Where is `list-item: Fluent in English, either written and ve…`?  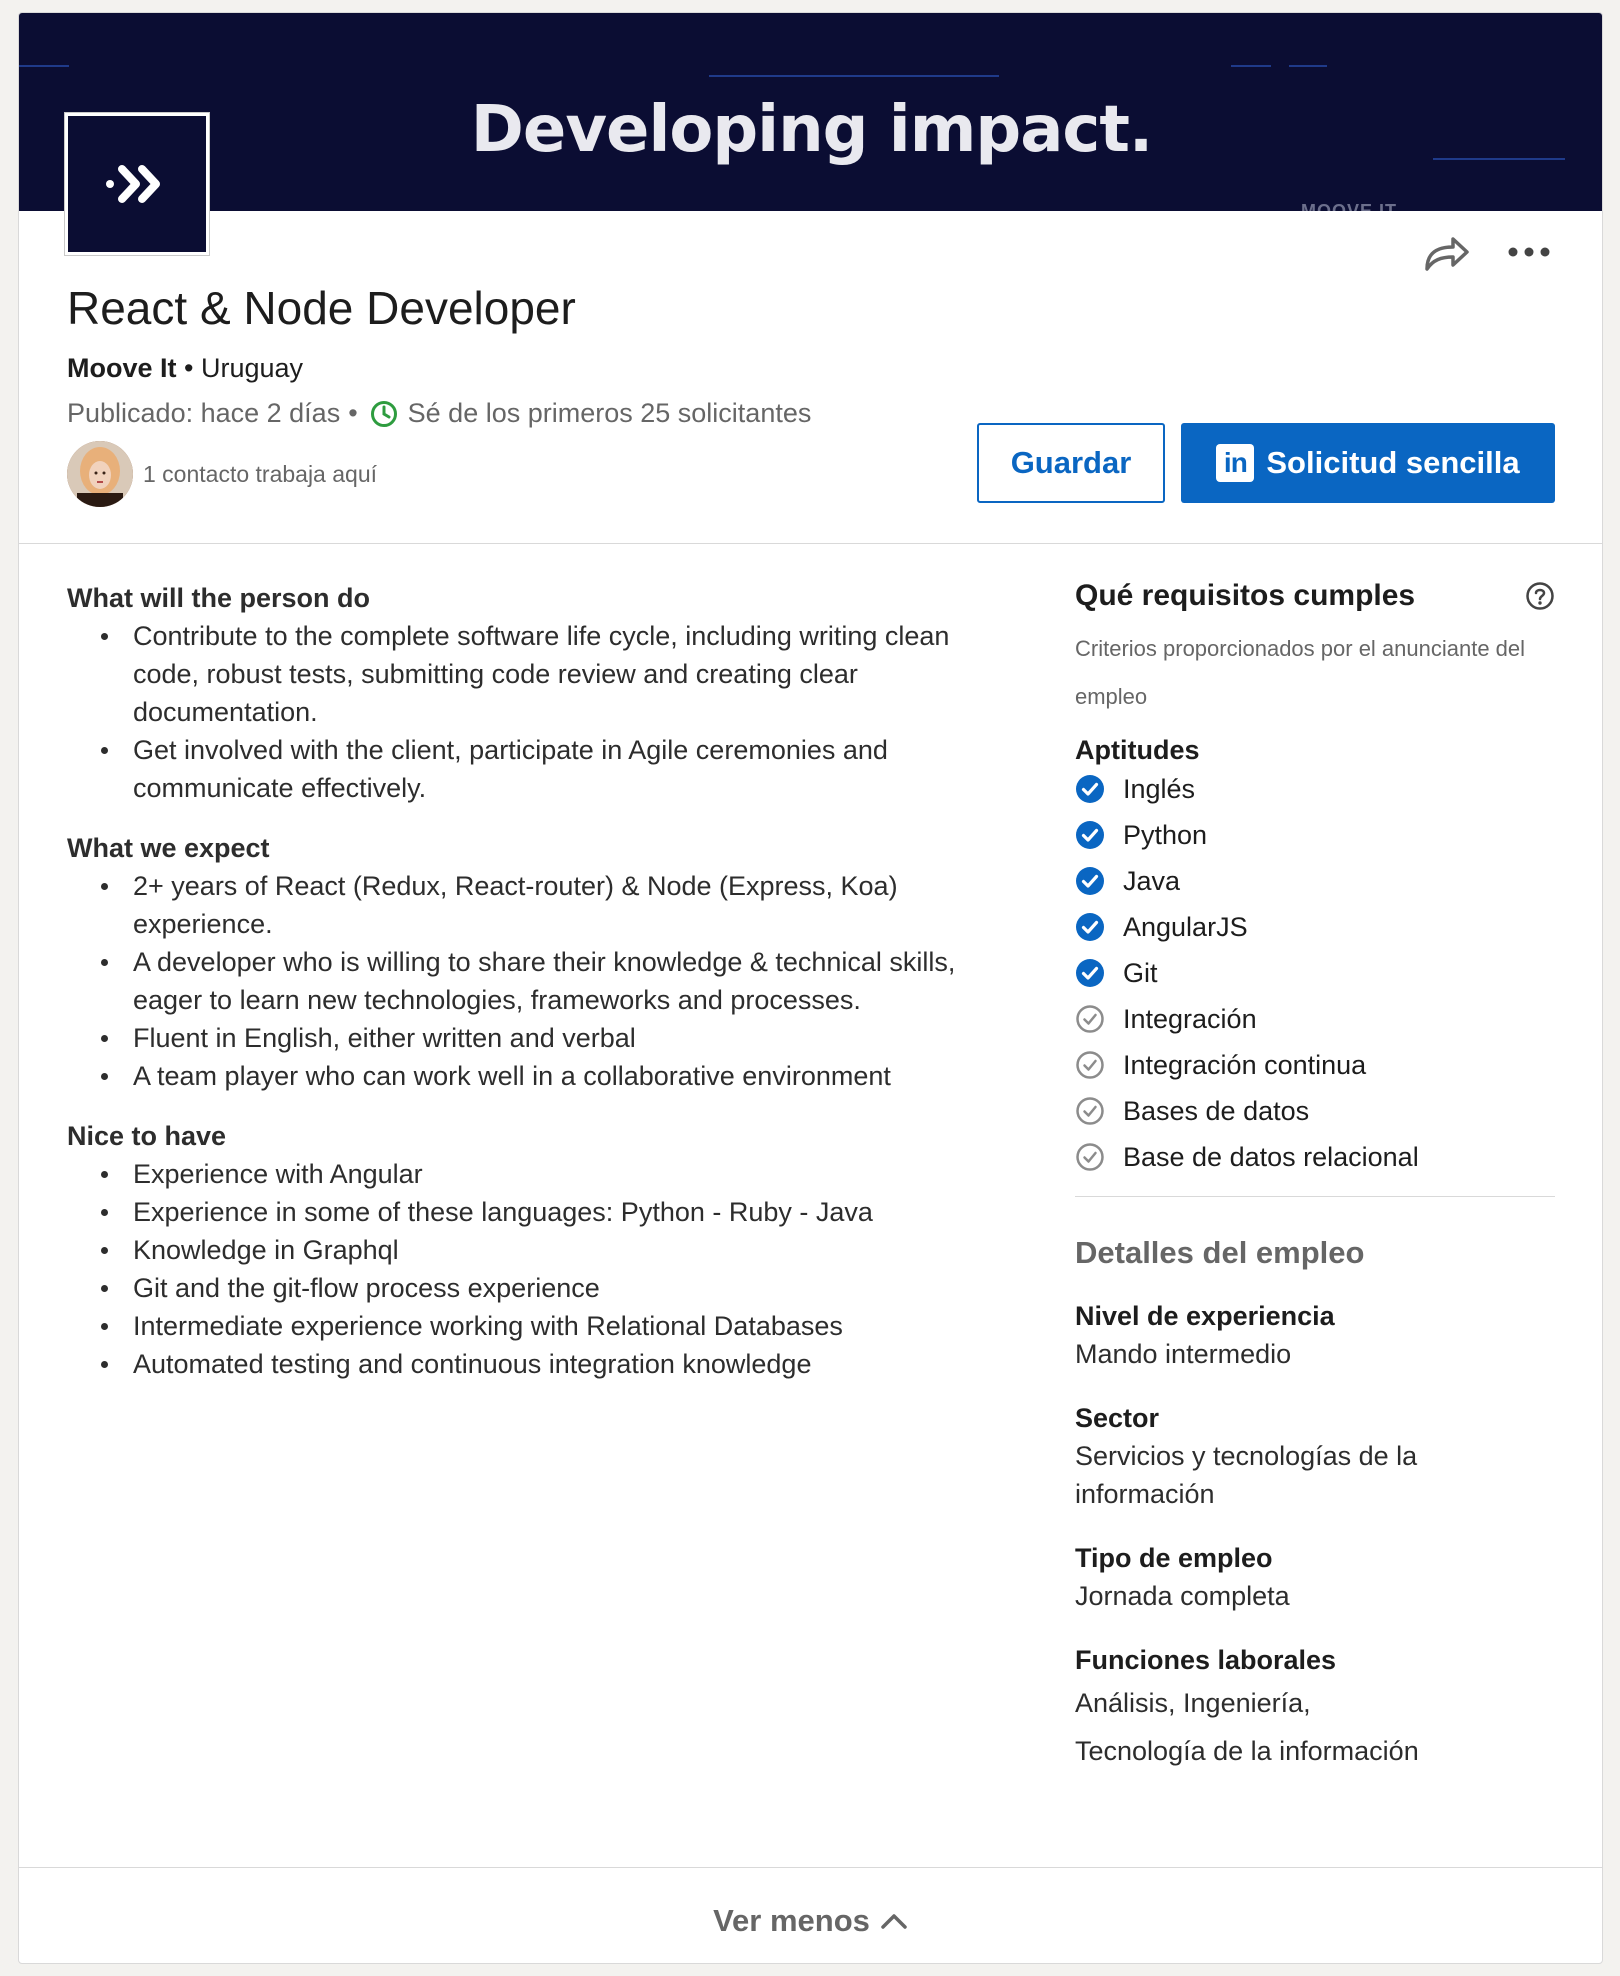
list-item: Fluent in English, either written and ve… is located at coordinates (554, 1038).